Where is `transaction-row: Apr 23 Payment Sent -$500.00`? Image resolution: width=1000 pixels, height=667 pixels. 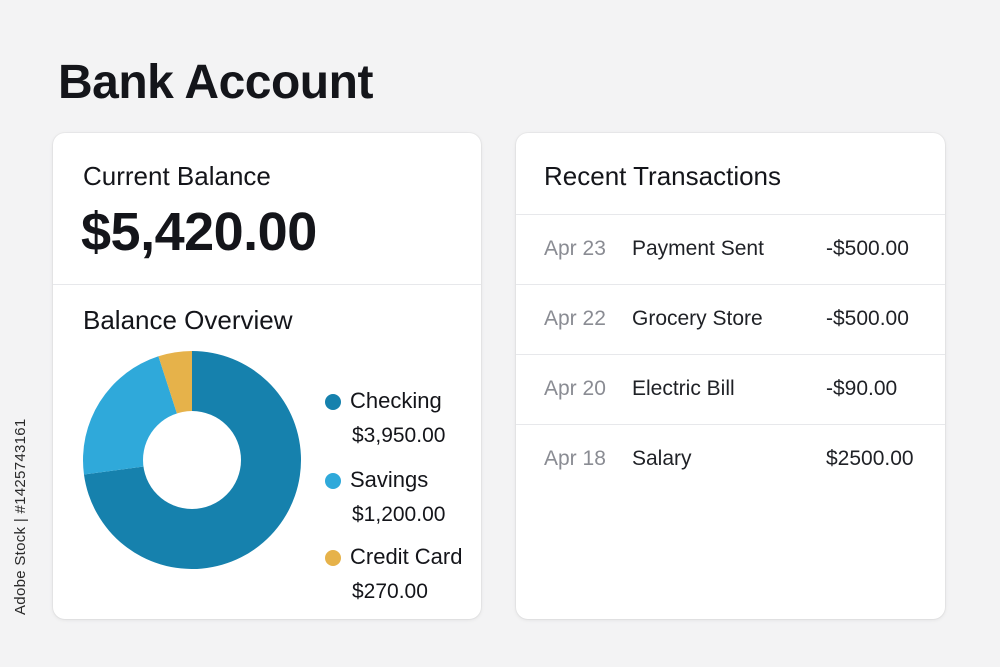
transaction-row: Apr 23 Payment Sent -$500.00 is located at coordinates (730, 249).